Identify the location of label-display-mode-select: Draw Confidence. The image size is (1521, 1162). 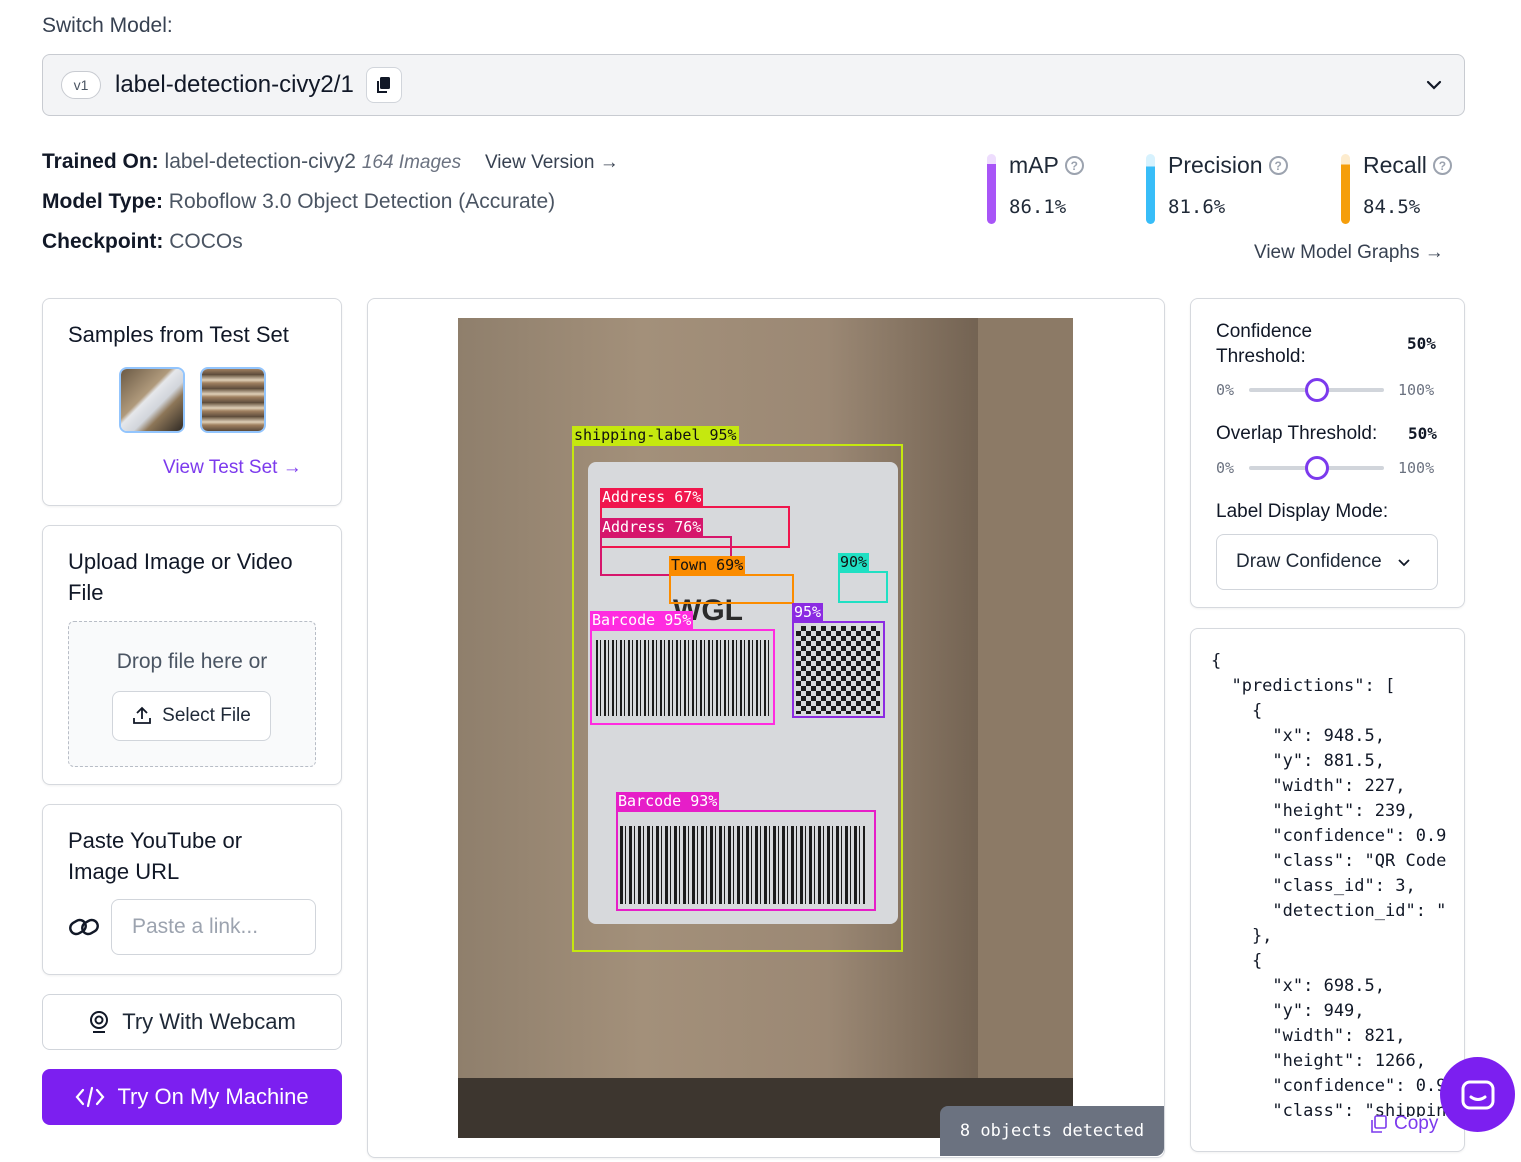
(1327, 562).